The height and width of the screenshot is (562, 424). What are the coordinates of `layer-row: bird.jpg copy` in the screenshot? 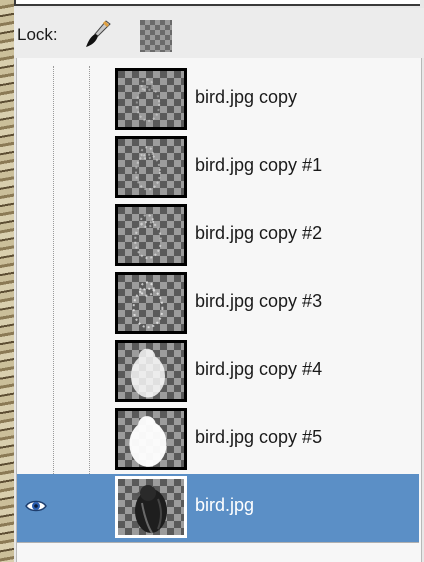 It's located at (218, 100).